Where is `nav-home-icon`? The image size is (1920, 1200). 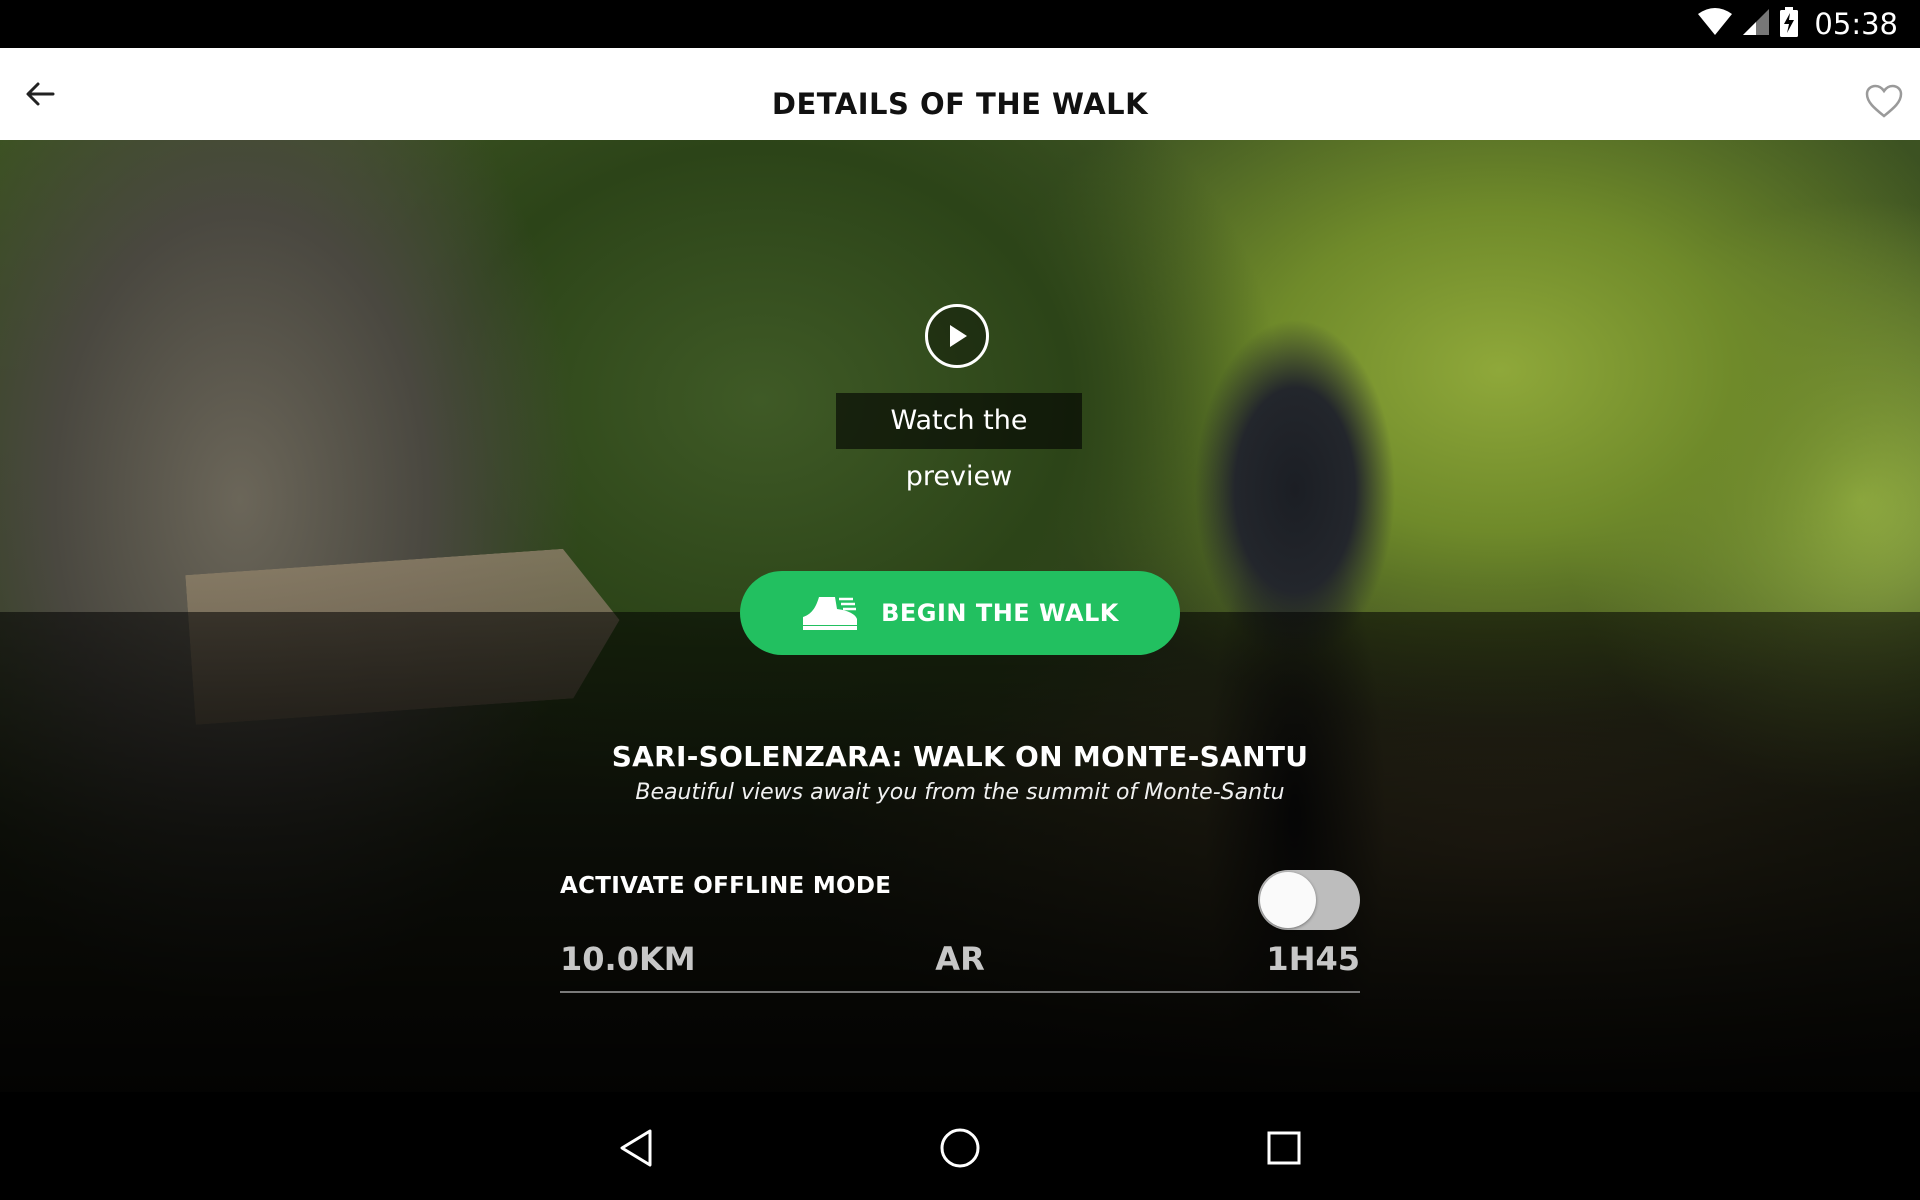 nav-home-icon is located at coordinates (960, 1148).